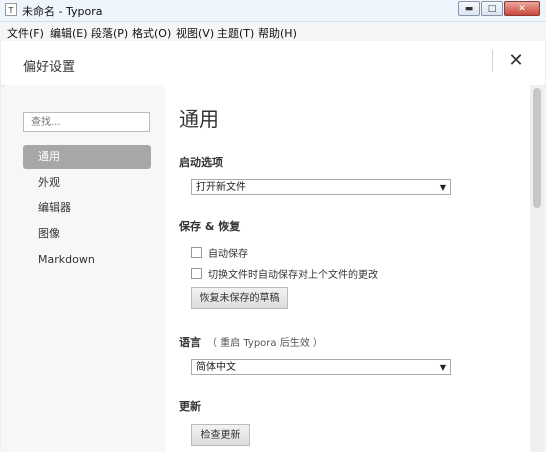 This screenshot has width=546, height=452. I want to click on menu-paragraph: 段落(P), so click(109, 33).